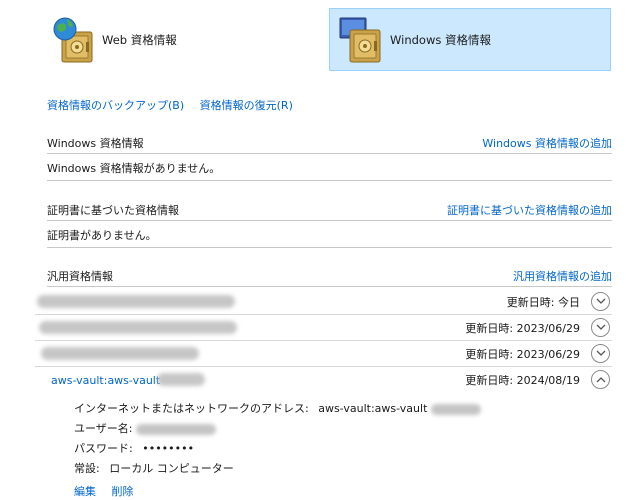 This screenshot has width=642, height=500. I want to click on credential-actions: 編集 削除, so click(104, 491).